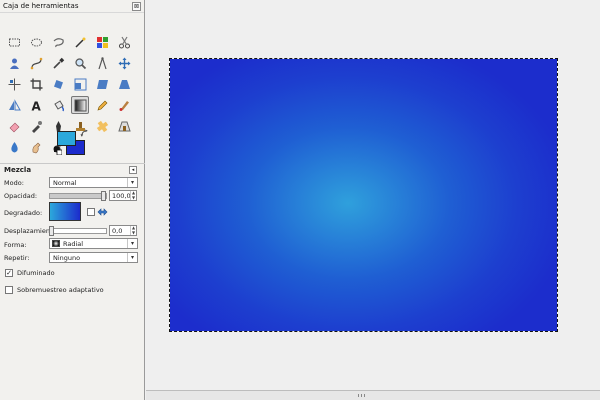  I want to click on shear-icon, so click(102, 84).